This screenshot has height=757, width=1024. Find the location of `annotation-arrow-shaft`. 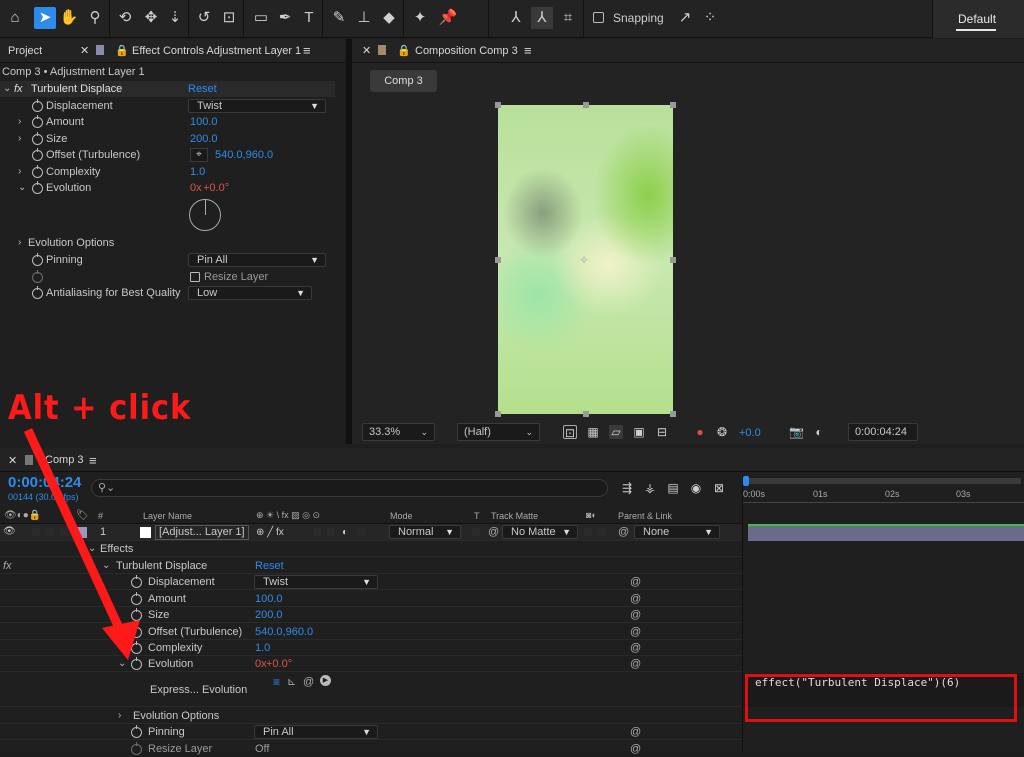

annotation-arrow-shaft is located at coordinates (74, 530).